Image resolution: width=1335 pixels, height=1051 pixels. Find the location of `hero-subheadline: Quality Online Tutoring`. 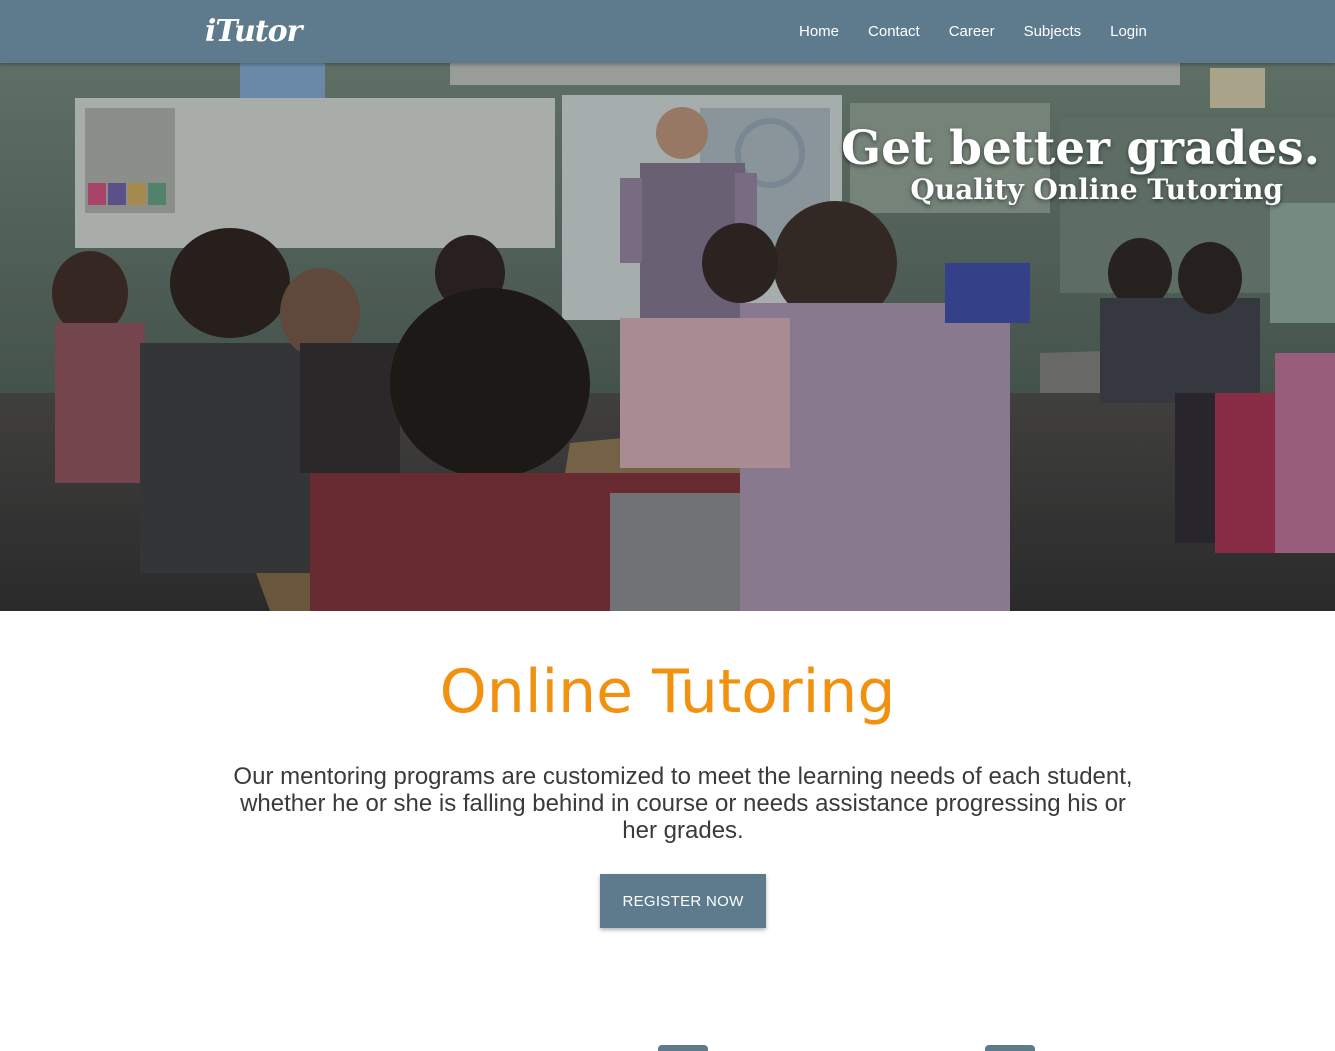

hero-subheadline: Quality Online Tutoring is located at coordinates (1096, 189).